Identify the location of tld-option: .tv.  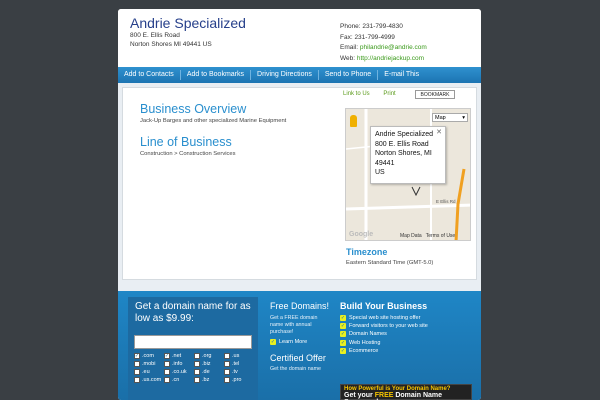
(239, 372).